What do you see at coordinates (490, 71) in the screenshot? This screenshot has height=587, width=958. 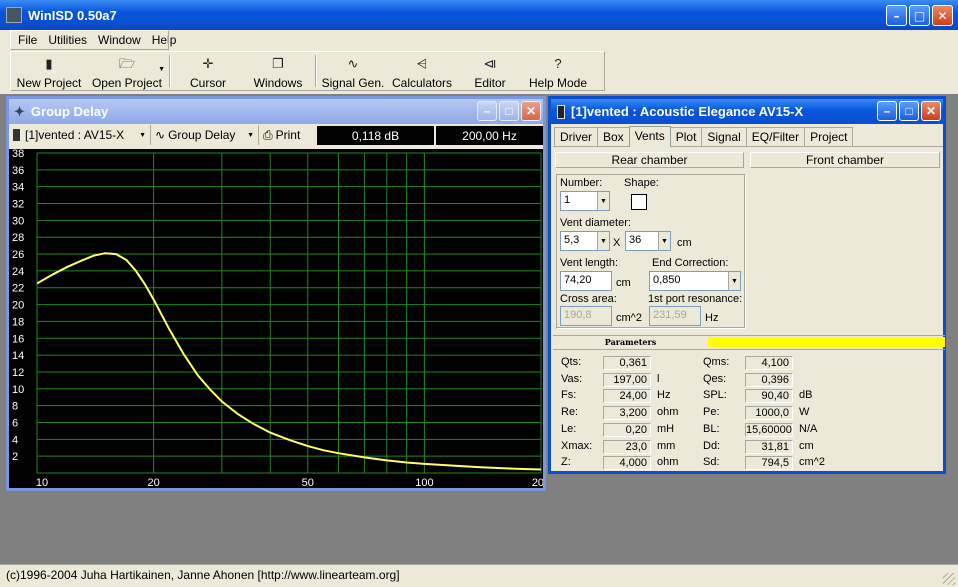 I see `editor-button: ⧏ Editor` at bounding box center [490, 71].